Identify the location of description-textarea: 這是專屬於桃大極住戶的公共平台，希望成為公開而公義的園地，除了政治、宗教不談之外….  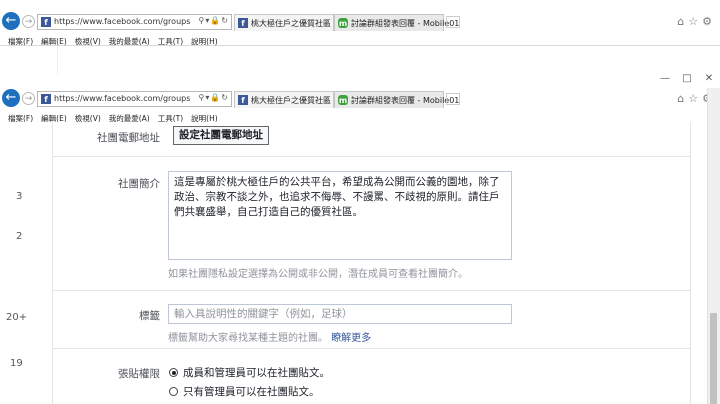
(340, 215).